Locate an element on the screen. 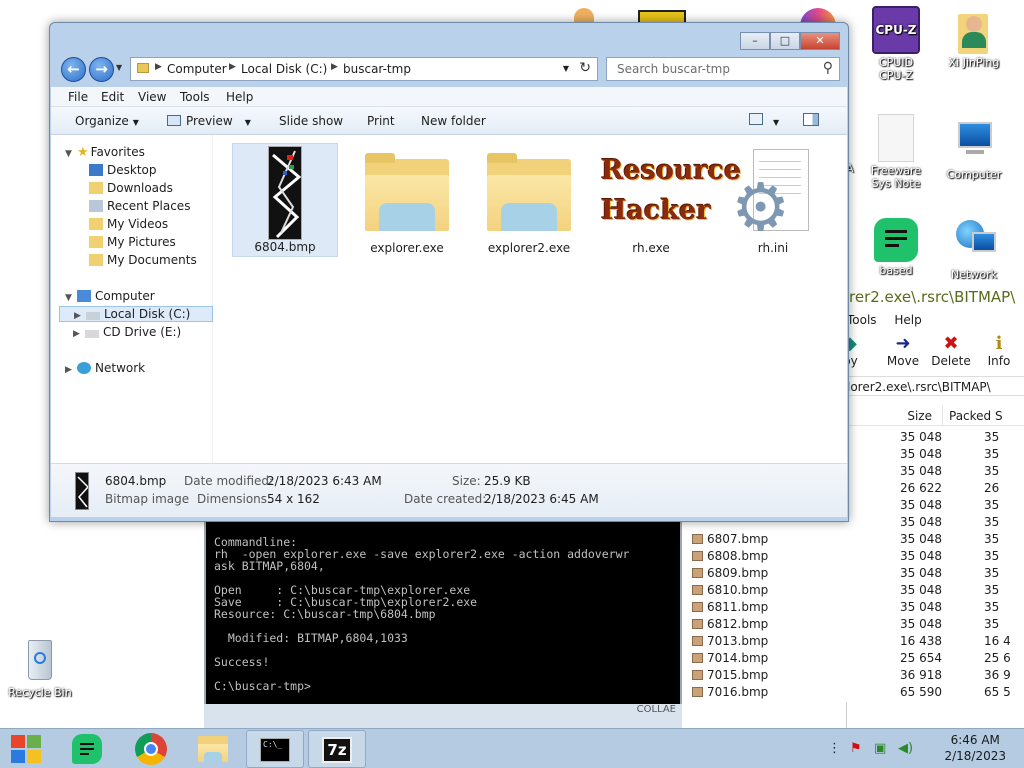  favorites-label: Favorites is located at coordinates (117, 152).